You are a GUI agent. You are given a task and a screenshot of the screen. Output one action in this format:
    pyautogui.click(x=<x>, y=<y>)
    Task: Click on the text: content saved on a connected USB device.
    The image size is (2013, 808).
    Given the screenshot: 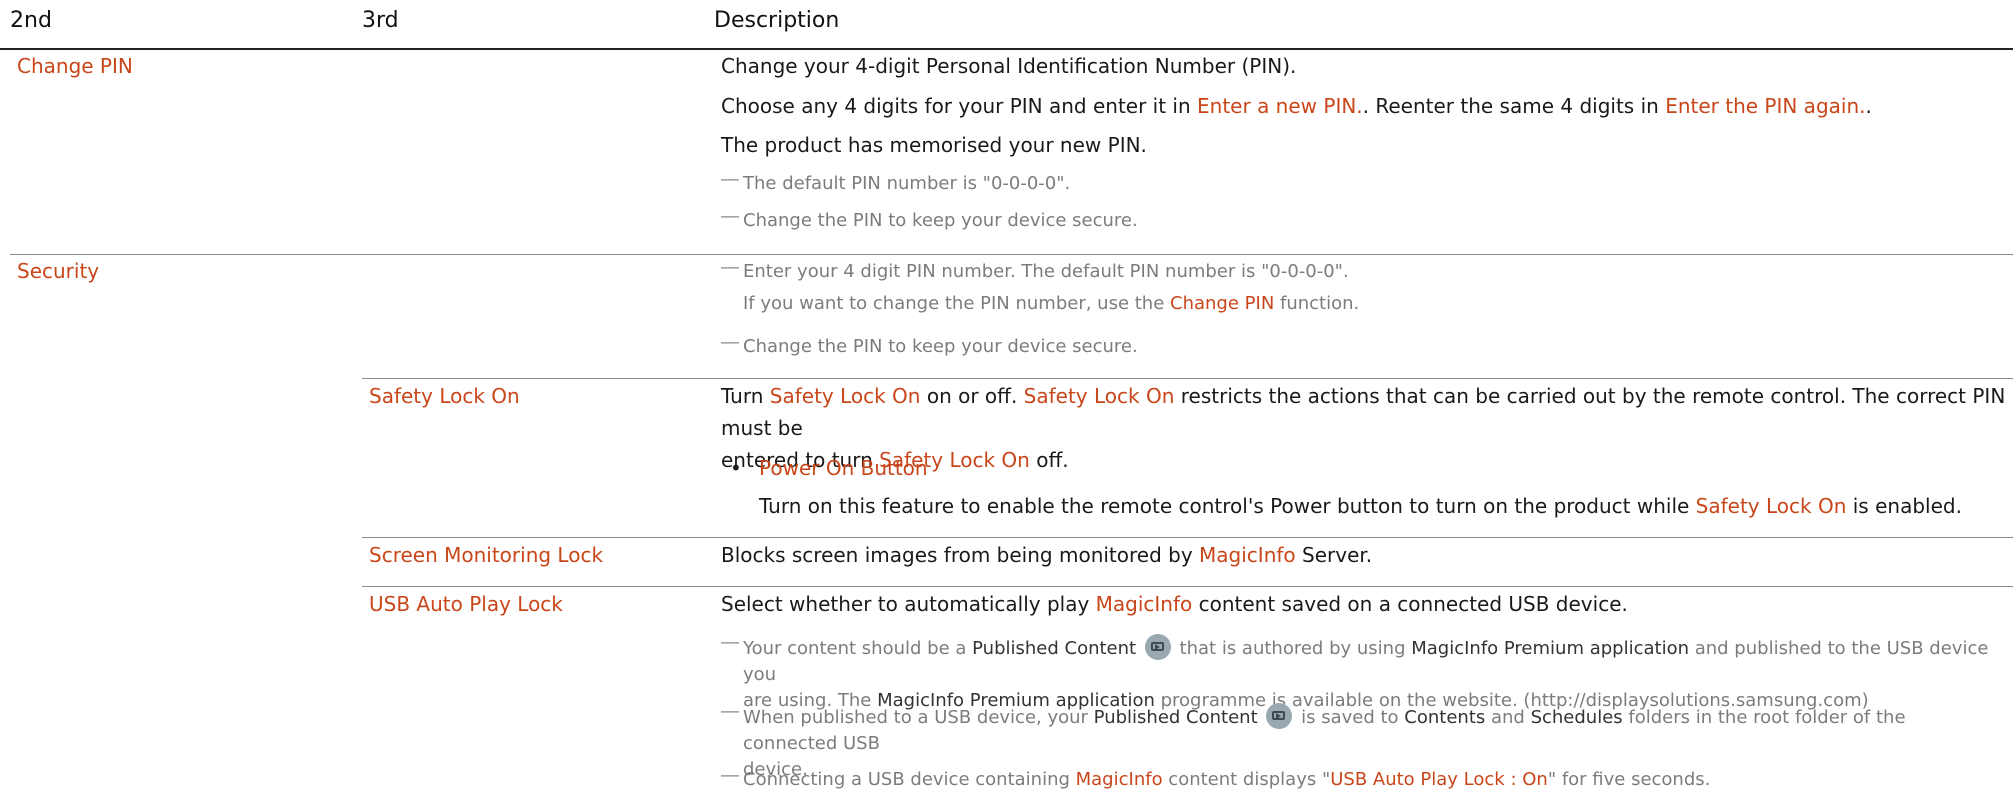 What is the action you would take?
    pyautogui.click(x=1410, y=604)
    